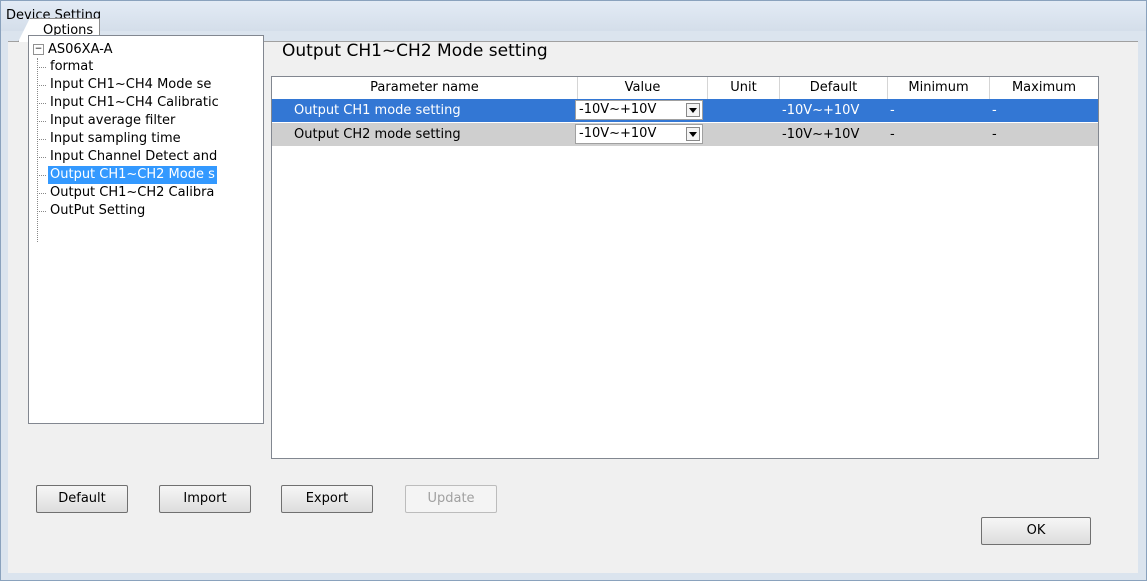  What do you see at coordinates (72, 66) in the screenshot?
I see `tree-item-label: format` at bounding box center [72, 66].